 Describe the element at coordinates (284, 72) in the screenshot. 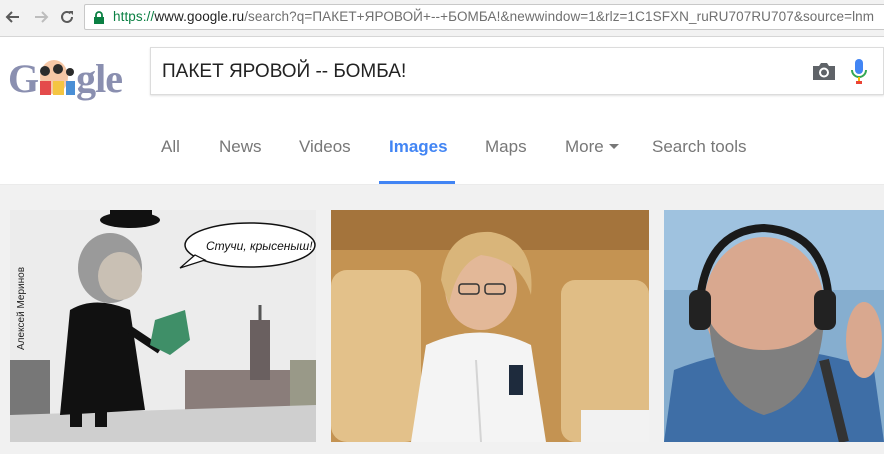

I see `search-input: ПАКЕТ ЯРОВОЙ -- БОМБА!` at that location.